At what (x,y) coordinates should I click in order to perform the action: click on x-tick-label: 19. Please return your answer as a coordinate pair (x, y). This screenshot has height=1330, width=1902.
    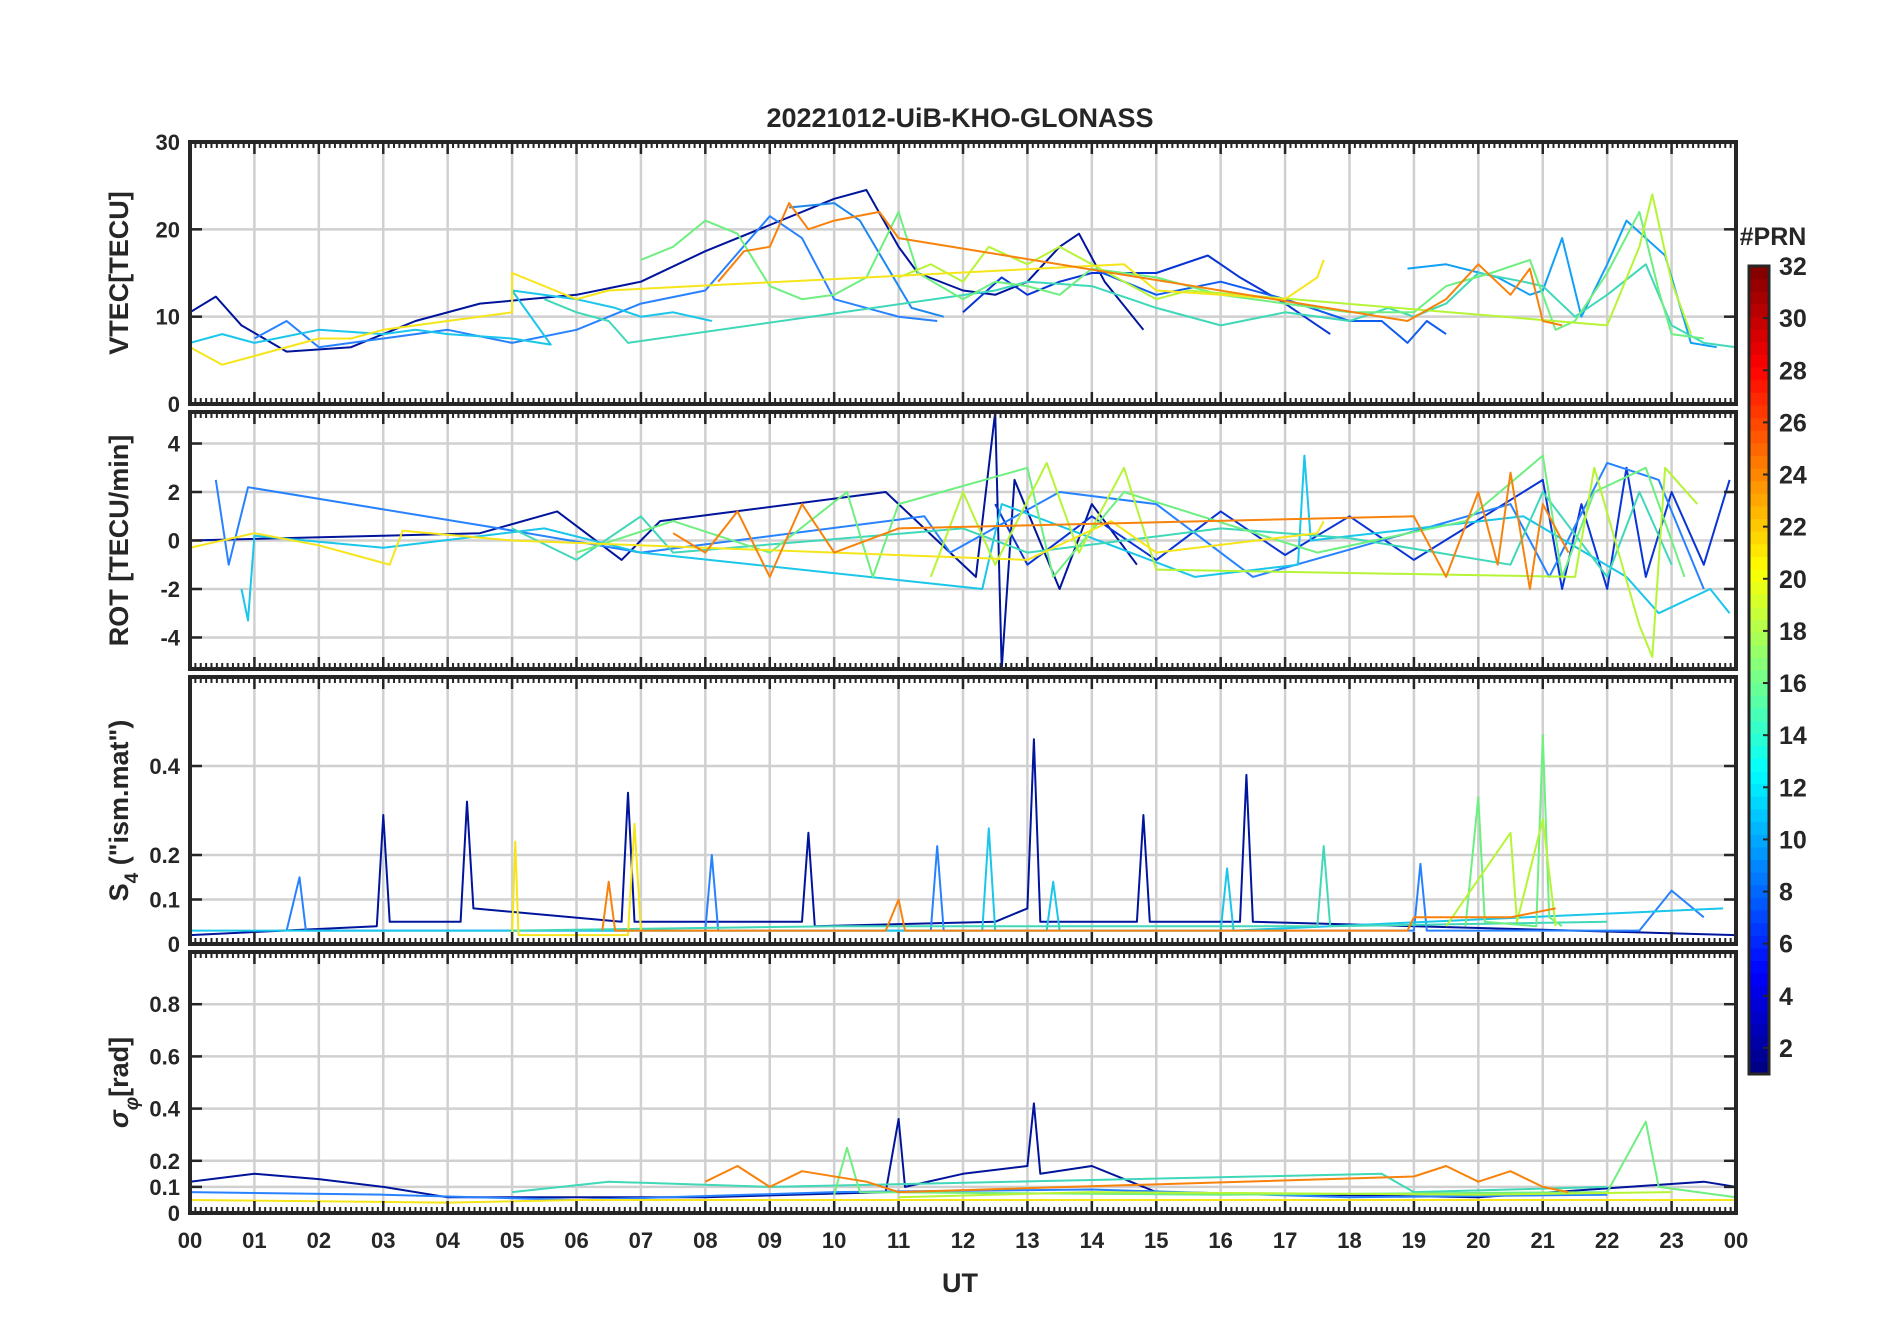
    Looking at the image, I should click on (1414, 1240).